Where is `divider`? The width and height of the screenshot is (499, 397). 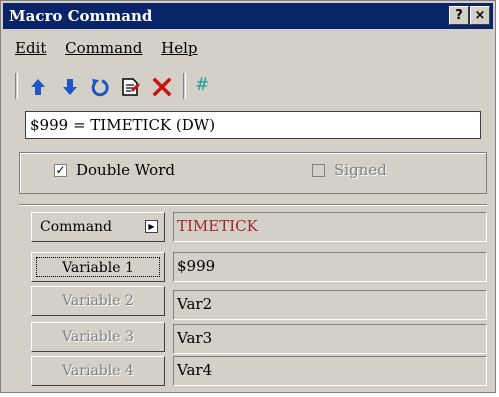
divider is located at coordinates (253, 205).